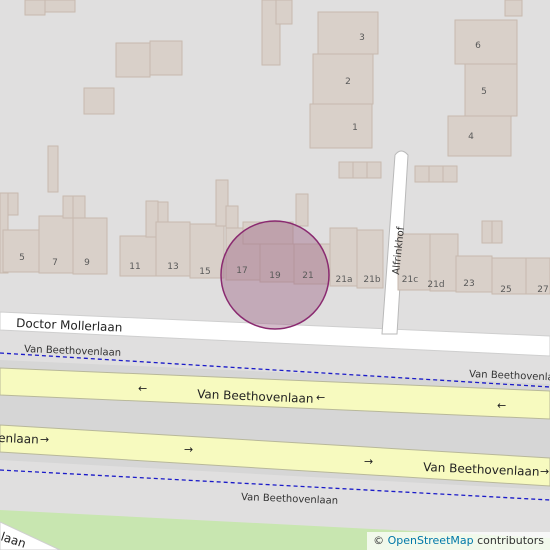  I want to click on house-number: 19, so click(275, 276).